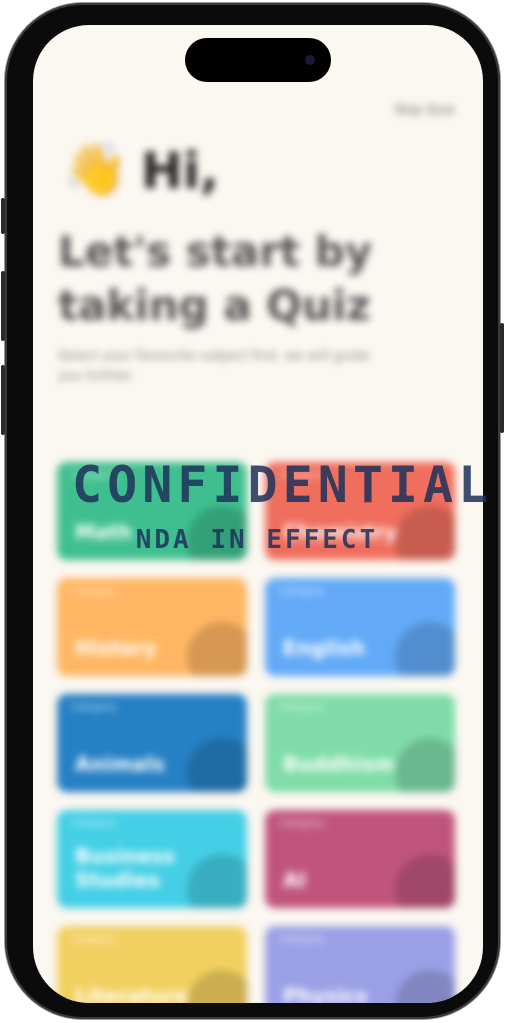  I want to click on category-card-literature: Category Literature, so click(152, 964).